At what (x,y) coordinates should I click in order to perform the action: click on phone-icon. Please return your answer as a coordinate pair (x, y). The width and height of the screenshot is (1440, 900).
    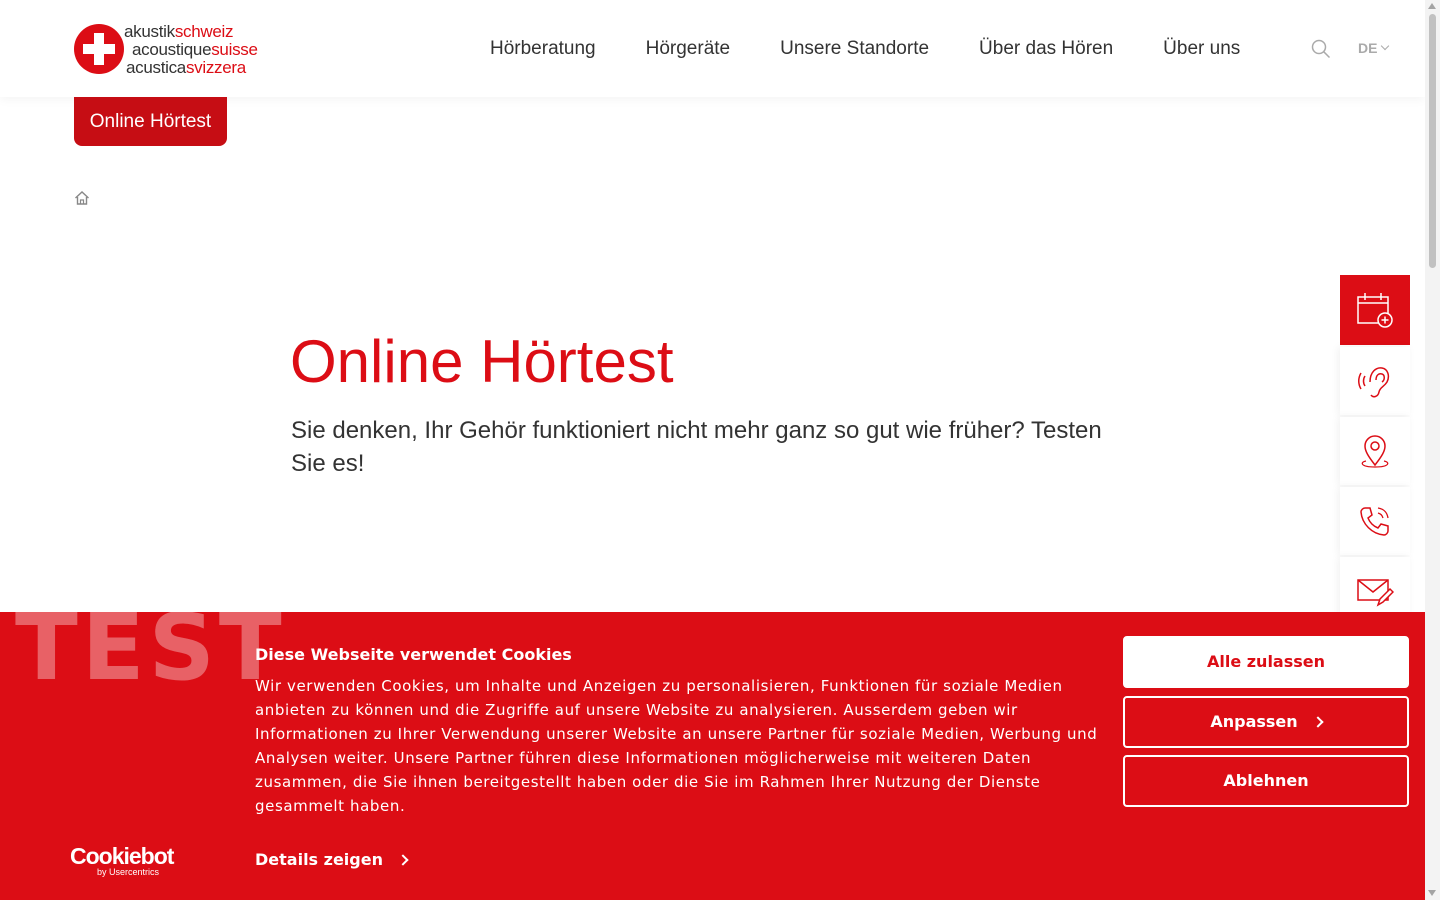
    Looking at the image, I should click on (1374, 521).